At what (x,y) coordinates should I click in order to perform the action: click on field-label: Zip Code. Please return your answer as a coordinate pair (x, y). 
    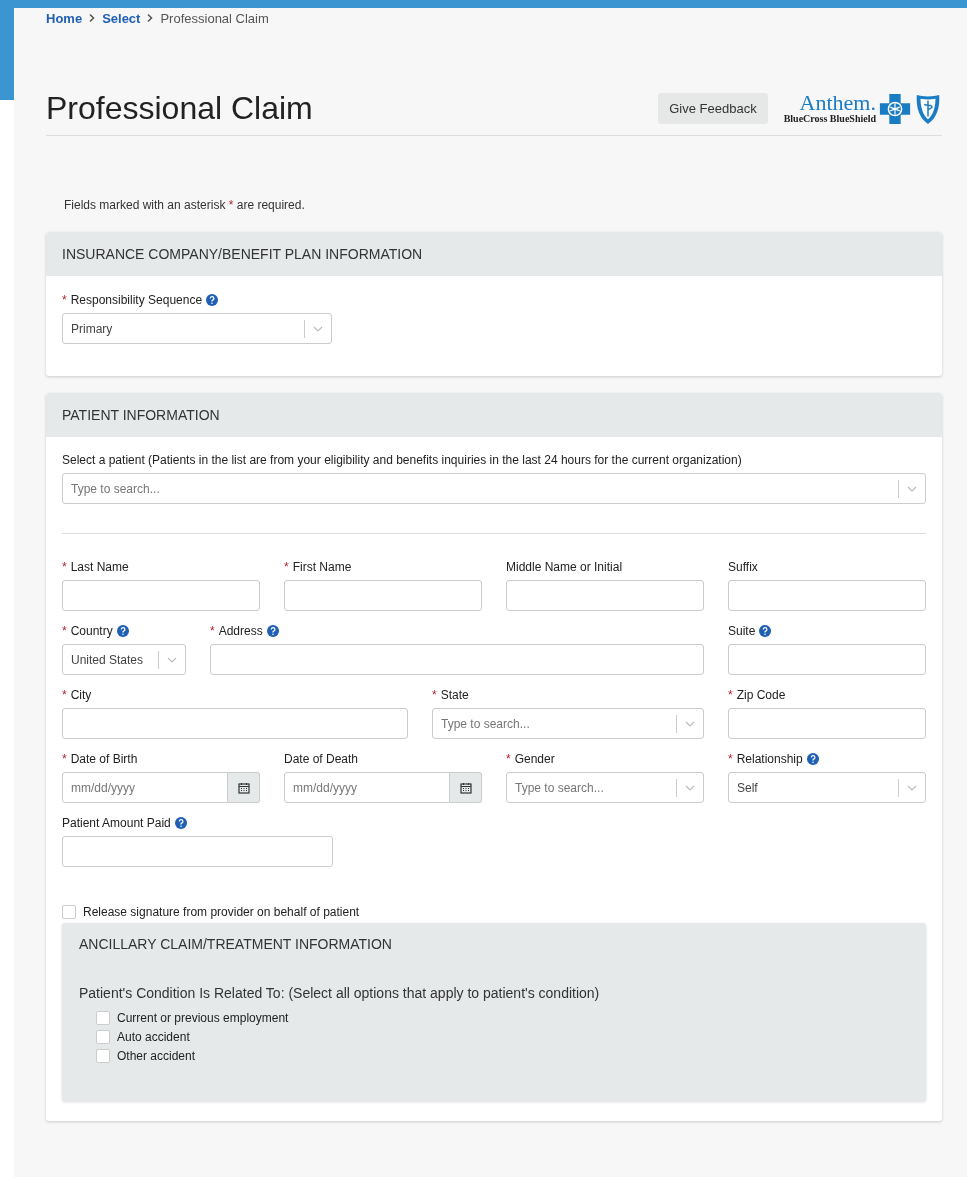
    Looking at the image, I should click on (761, 694).